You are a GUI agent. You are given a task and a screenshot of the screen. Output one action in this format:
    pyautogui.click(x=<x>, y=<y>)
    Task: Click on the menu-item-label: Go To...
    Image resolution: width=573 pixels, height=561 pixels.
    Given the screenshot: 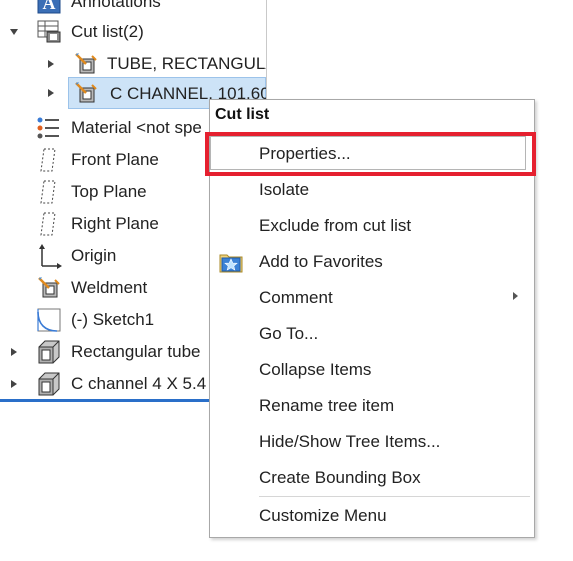 What is the action you would take?
    pyautogui.click(x=289, y=333)
    